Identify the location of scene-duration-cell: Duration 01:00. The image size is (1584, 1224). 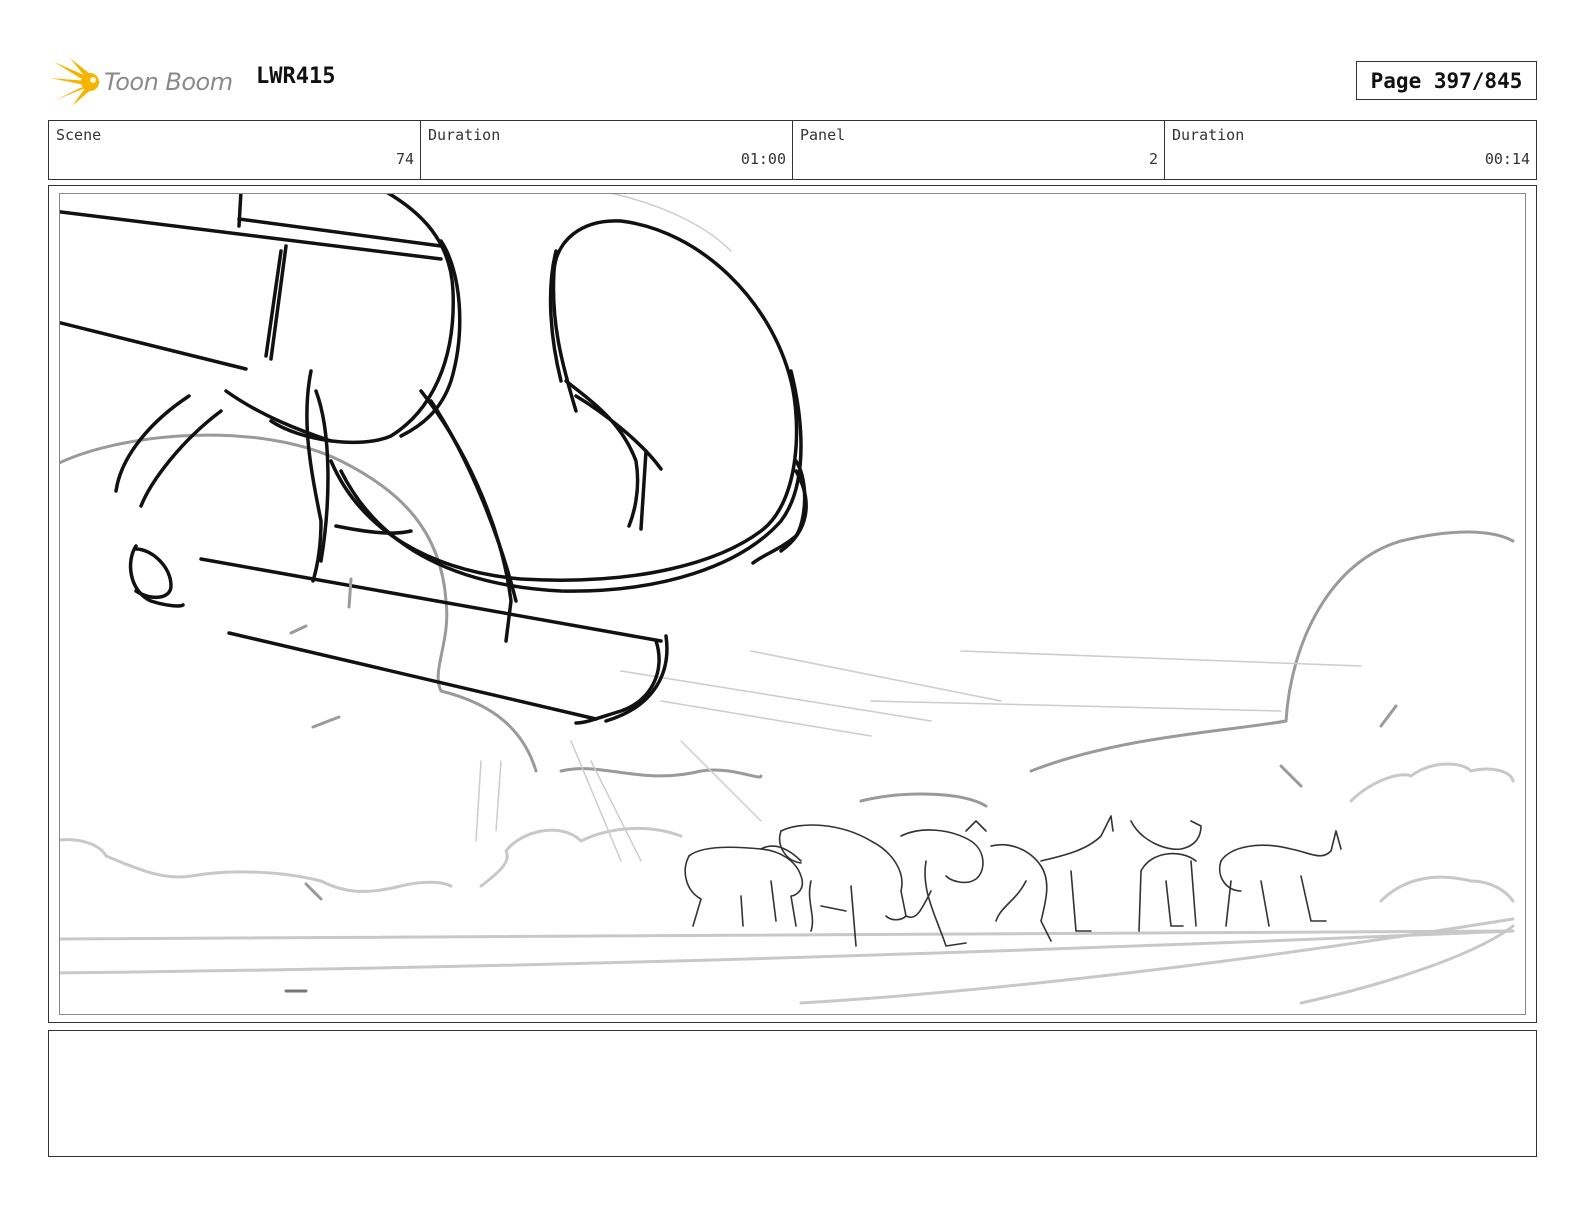
(607, 150).